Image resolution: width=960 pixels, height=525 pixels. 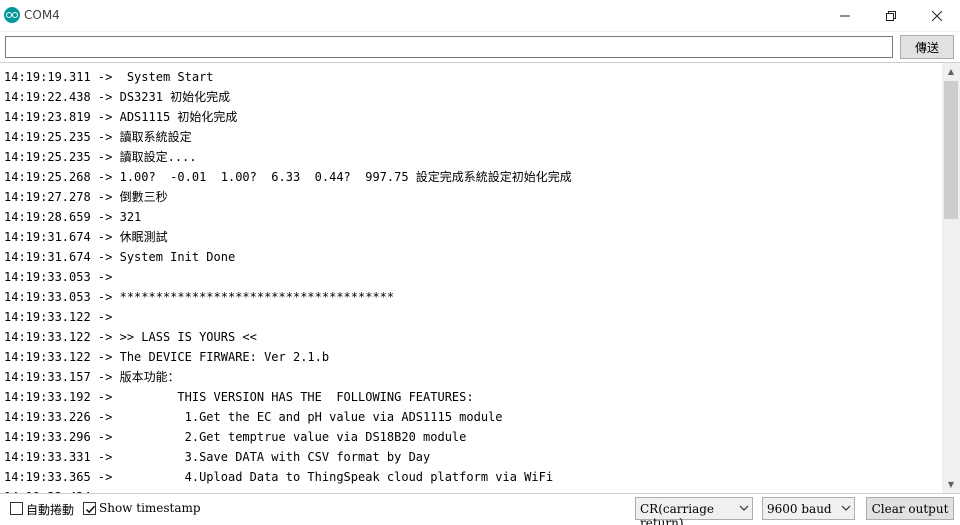 I want to click on output-line: 14:19:31.674 -> System Init Done, so click(x=120, y=257).